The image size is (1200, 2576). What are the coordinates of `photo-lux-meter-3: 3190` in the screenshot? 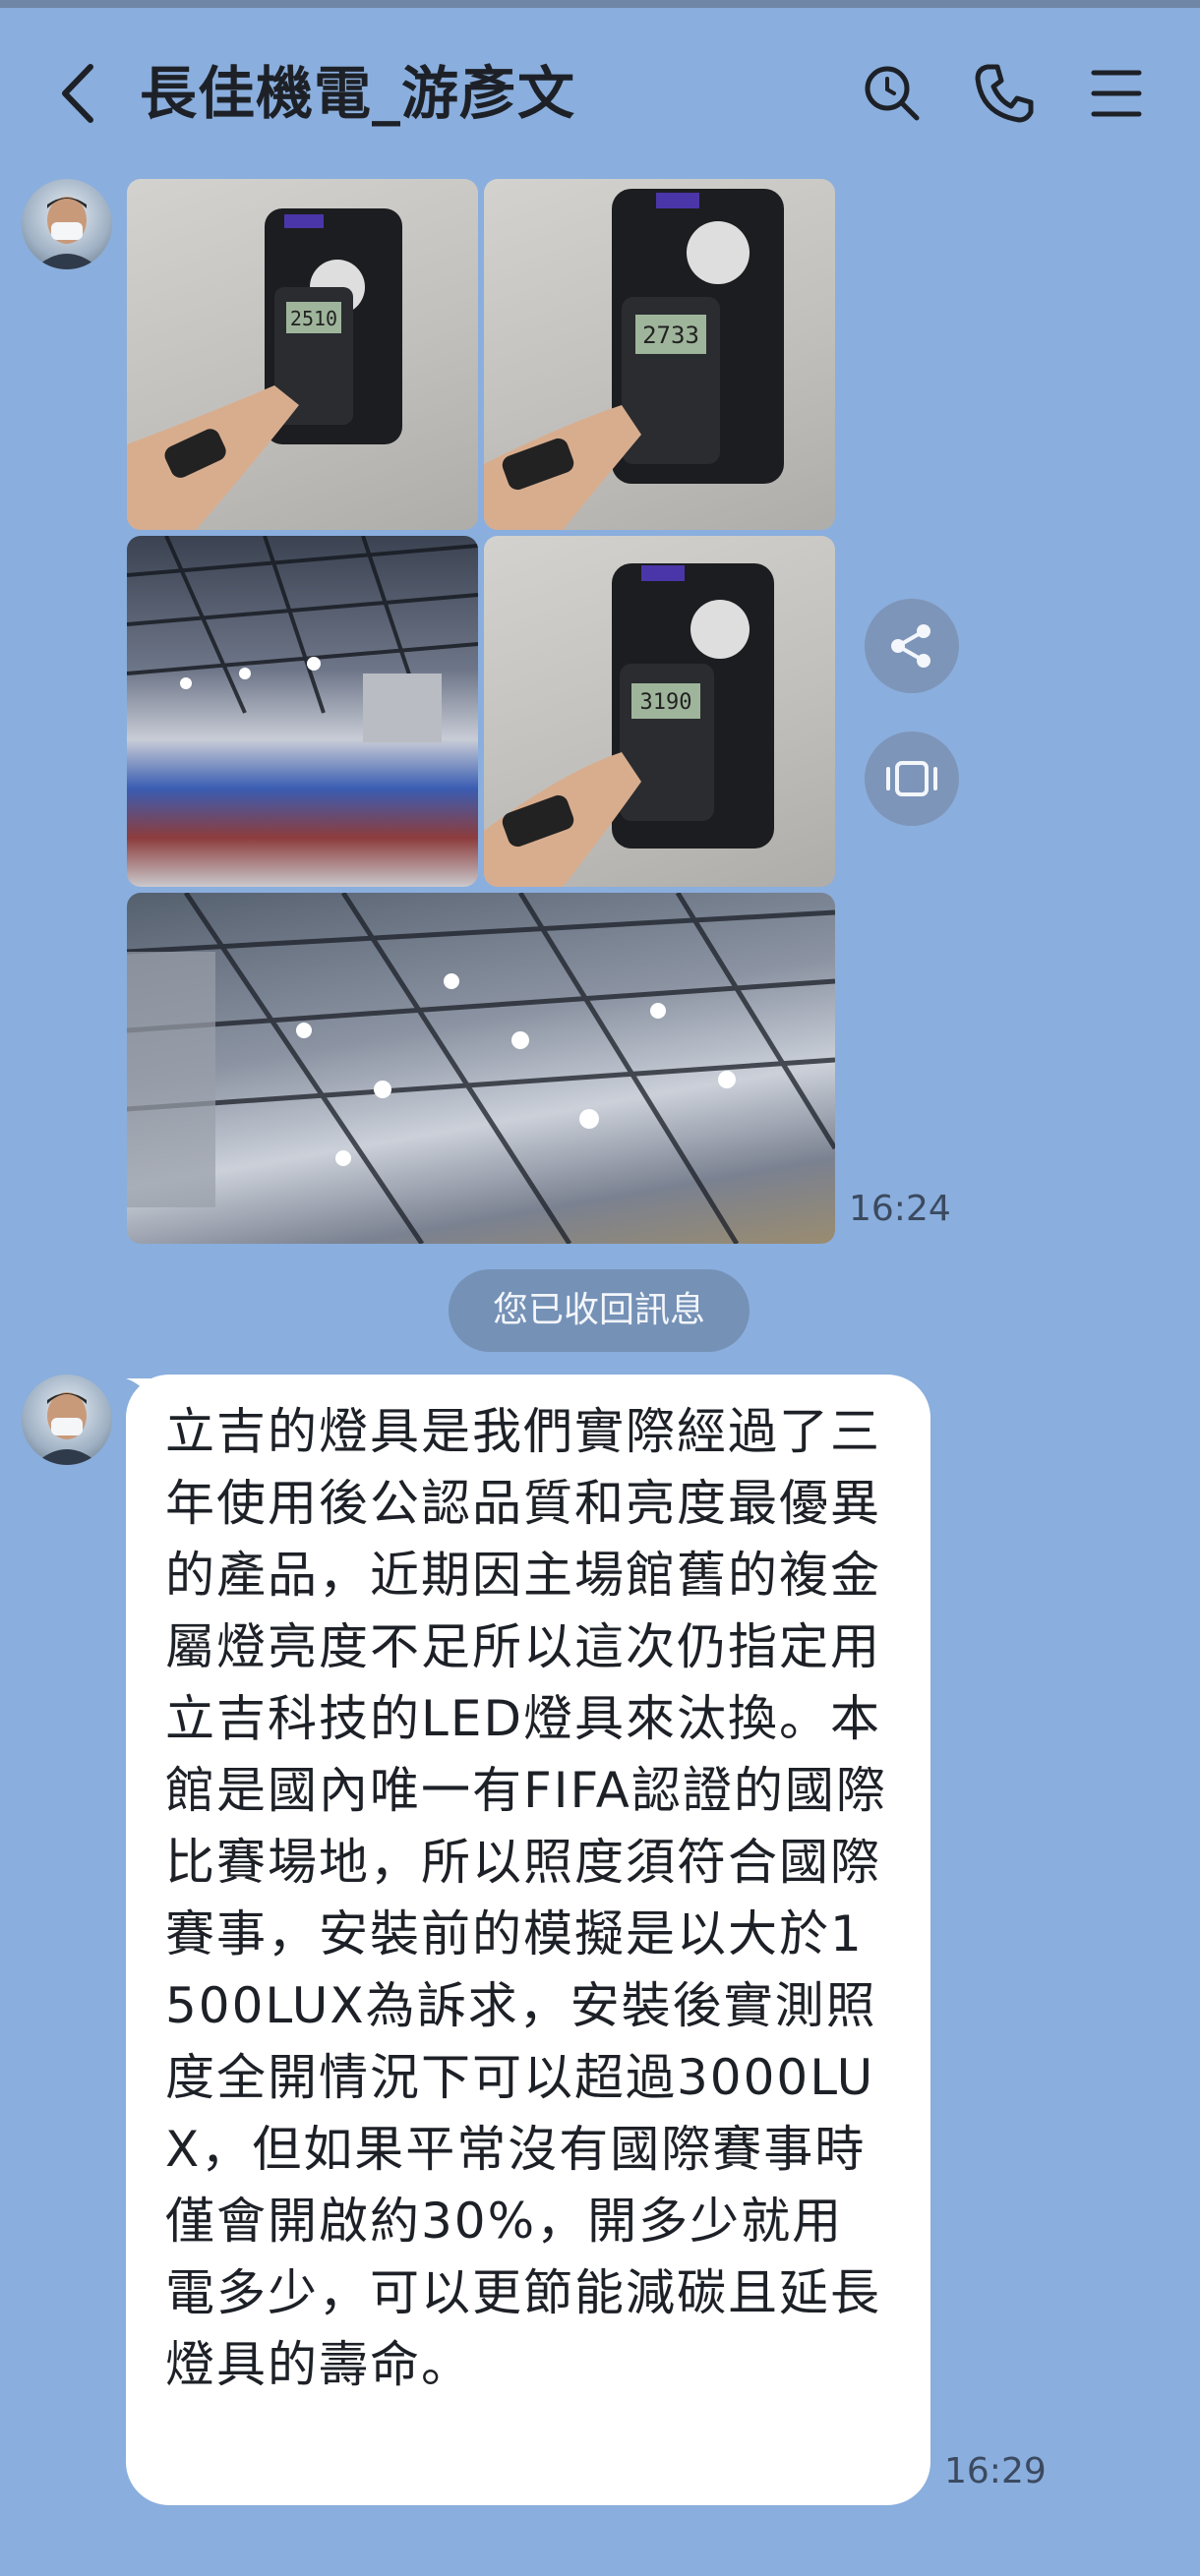 It's located at (659, 711).